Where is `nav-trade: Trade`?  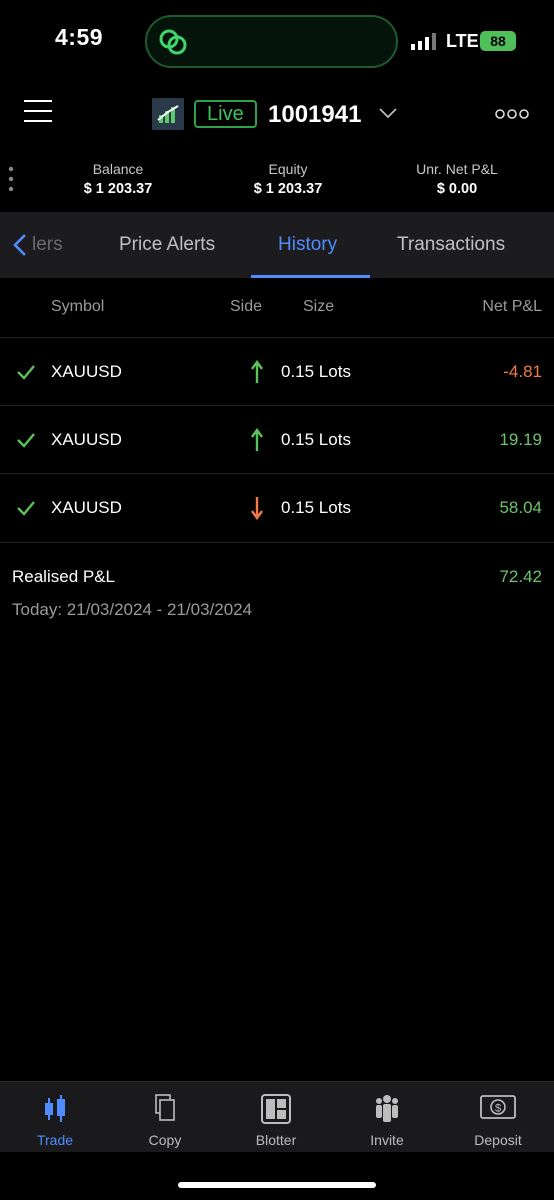
nav-trade: Trade is located at coordinates (55, 1117).